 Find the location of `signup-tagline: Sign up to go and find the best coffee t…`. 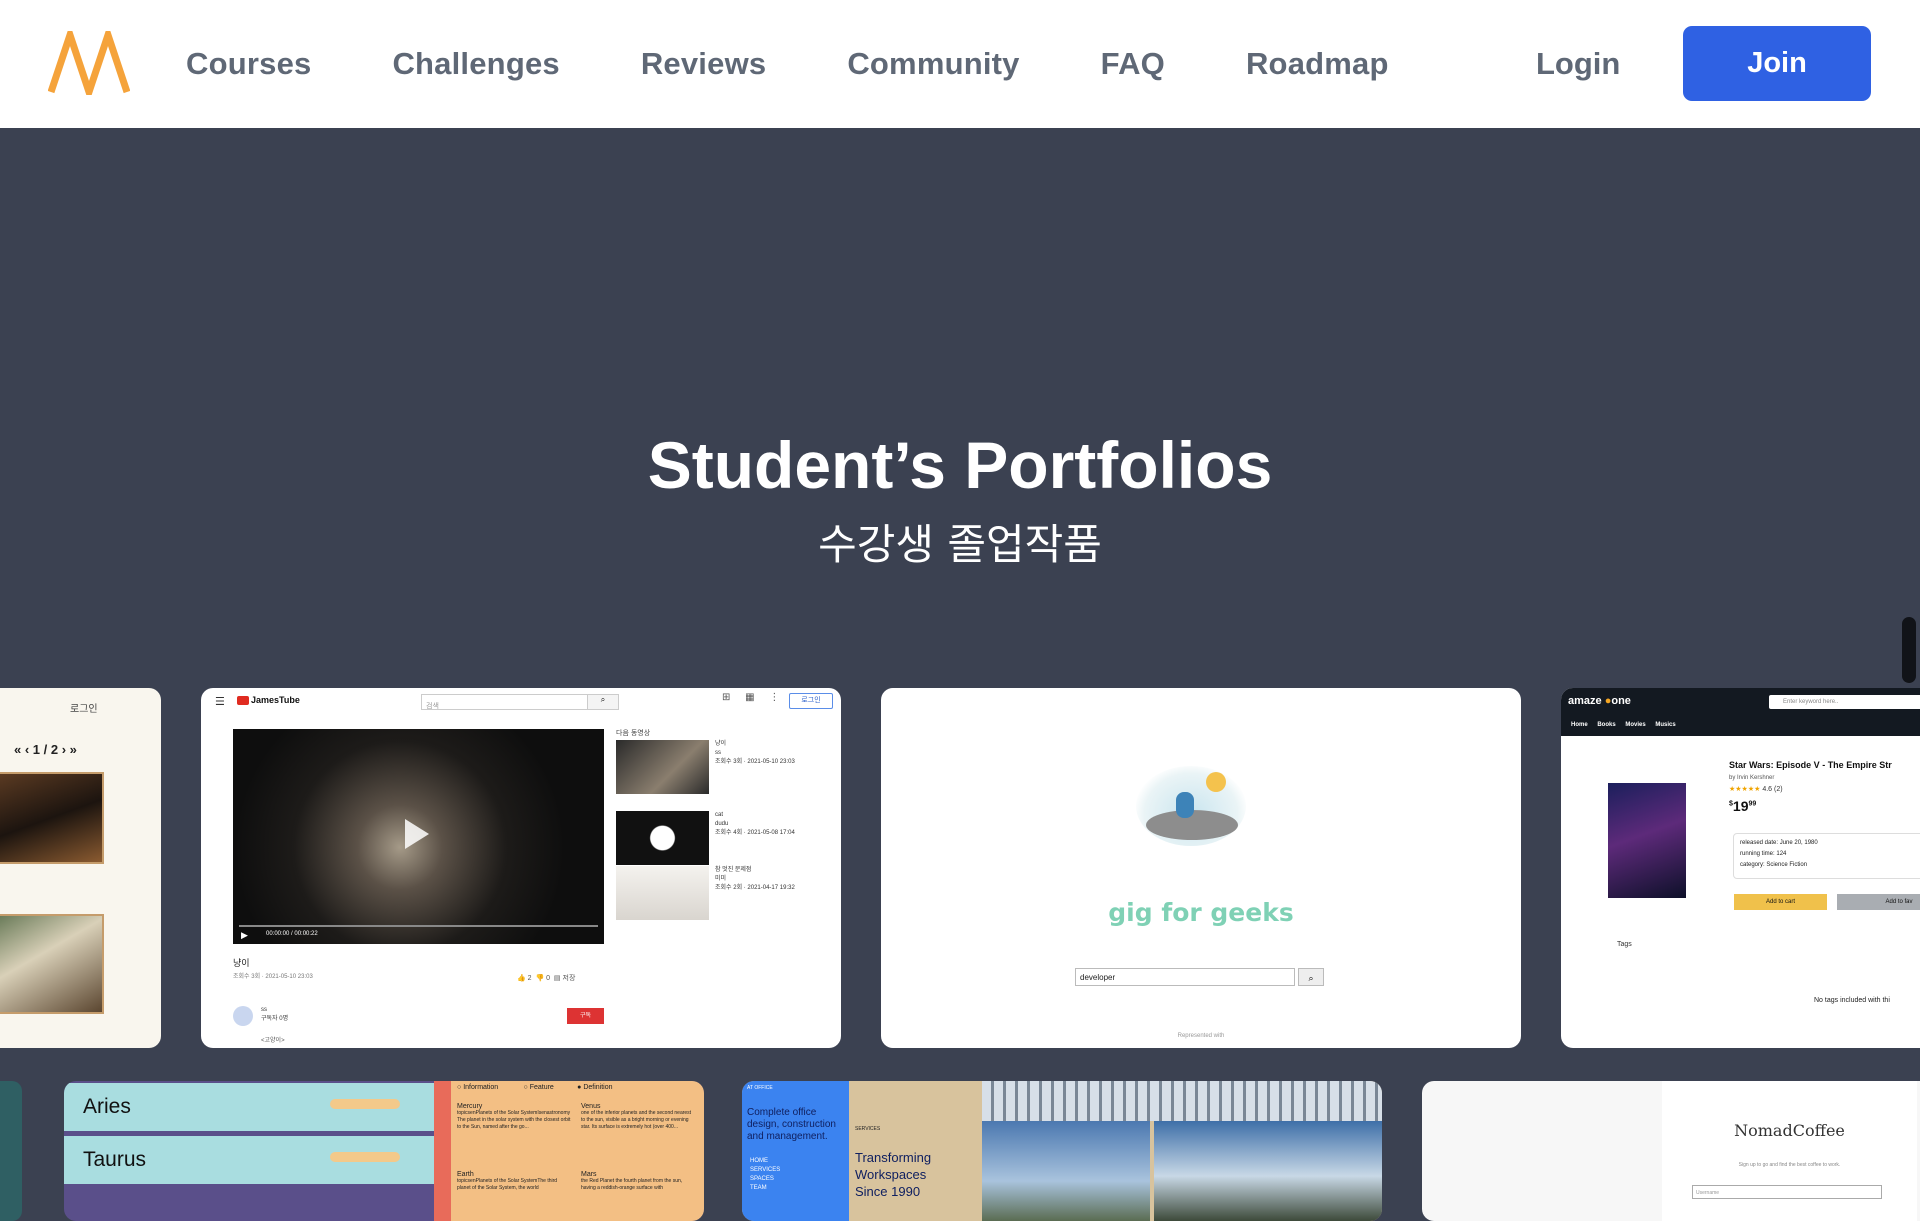

signup-tagline: Sign up to go and find the best coffee t… is located at coordinates (1789, 1165).